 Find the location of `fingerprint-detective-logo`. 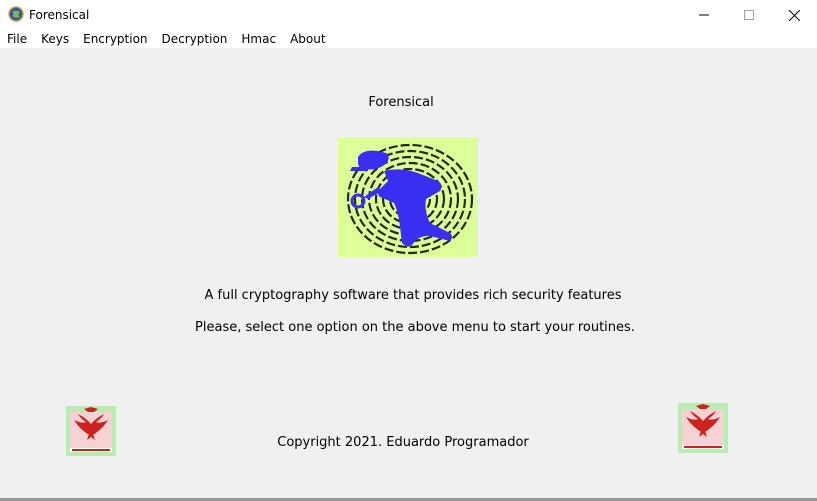

fingerprint-detective-logo is located at coordinates (408, 197).